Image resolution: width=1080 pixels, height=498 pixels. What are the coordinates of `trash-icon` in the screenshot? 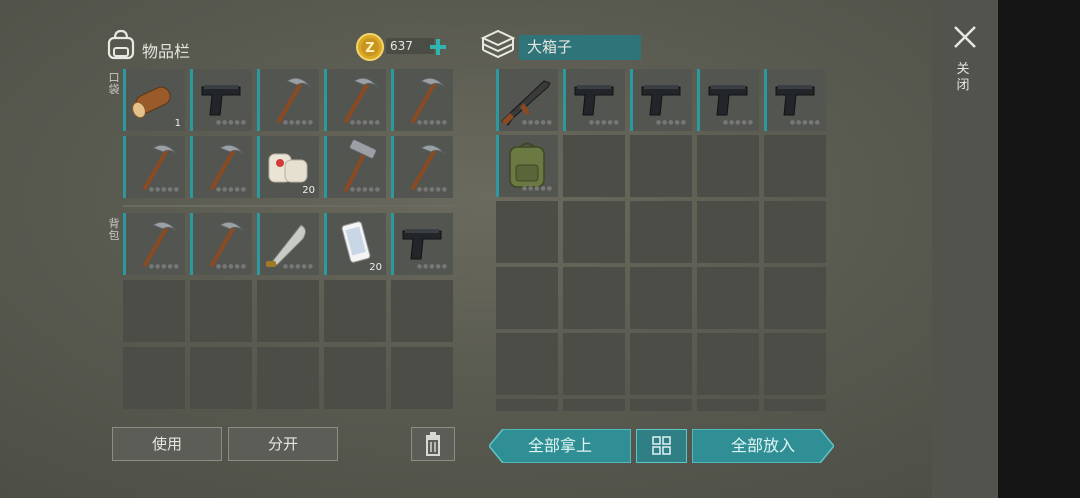 It's located at (433, 444).